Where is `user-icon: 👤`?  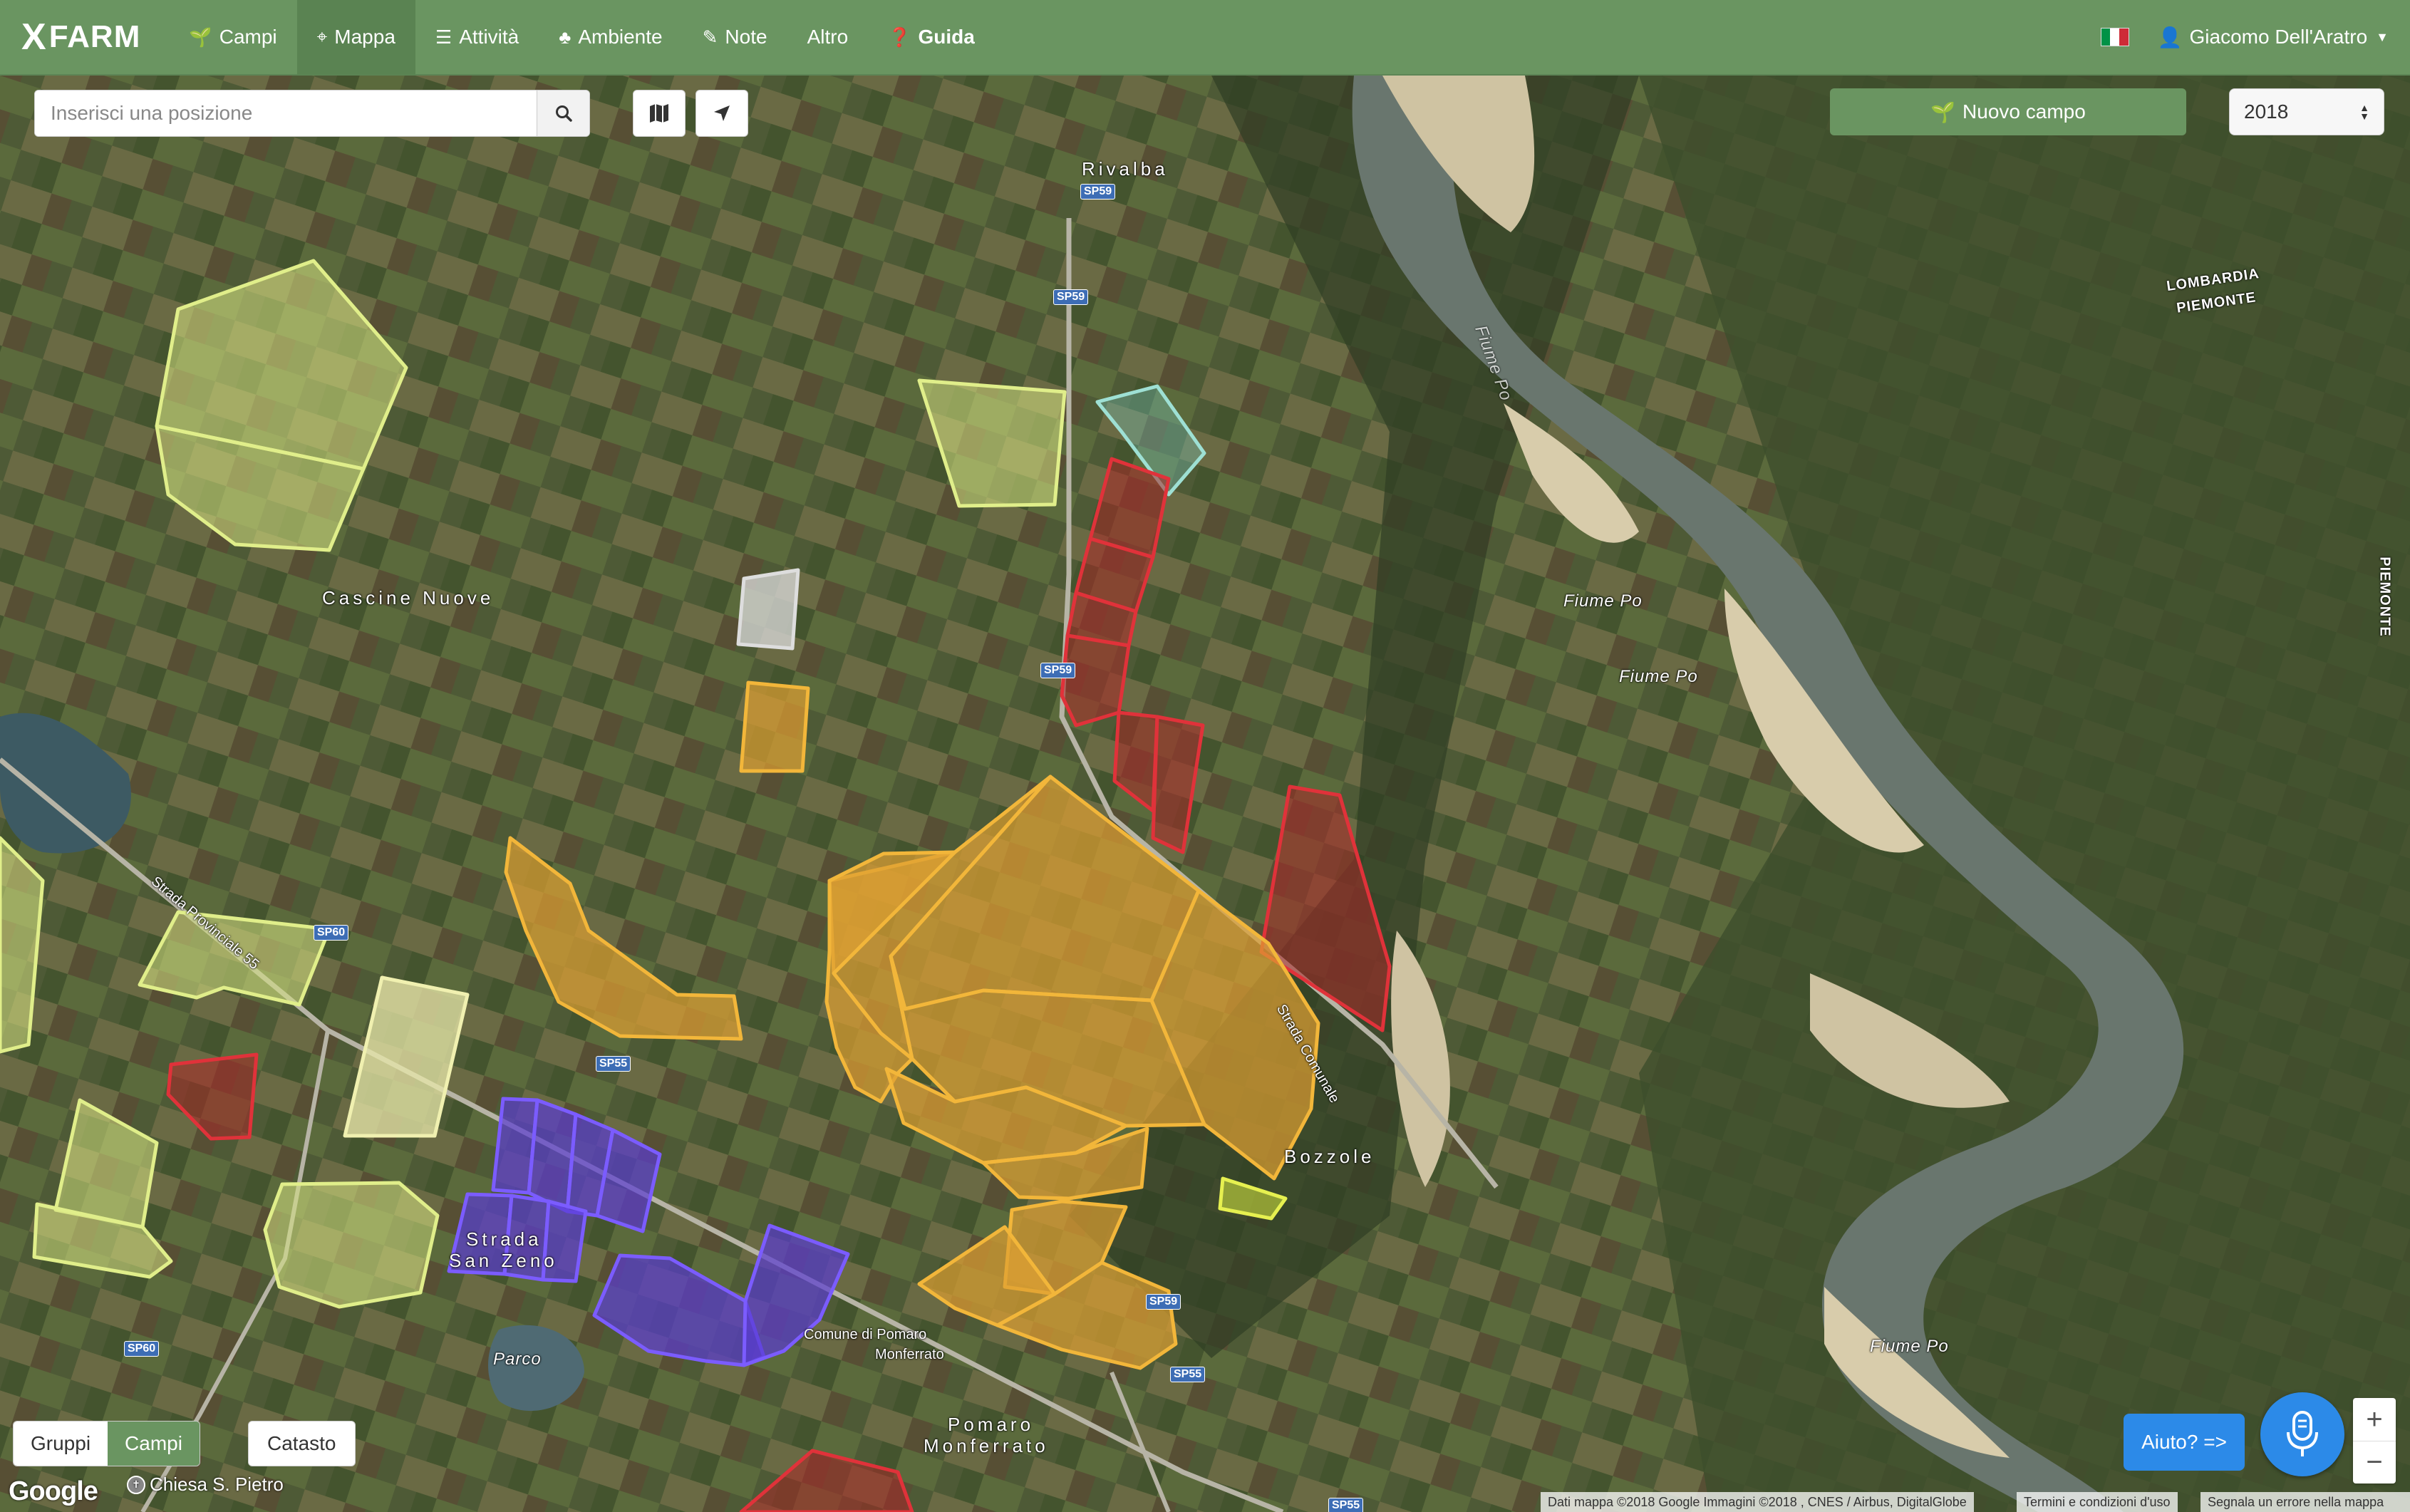 user-icon: 👤 is located at coordinates (2170, 37).